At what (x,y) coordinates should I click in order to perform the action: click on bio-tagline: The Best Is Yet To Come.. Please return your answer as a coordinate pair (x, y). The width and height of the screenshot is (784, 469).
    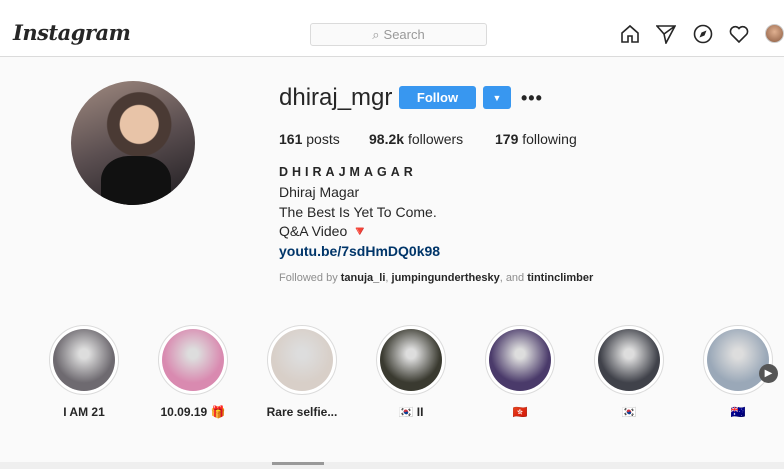
    Looking at the image, I should click on (358, 212).